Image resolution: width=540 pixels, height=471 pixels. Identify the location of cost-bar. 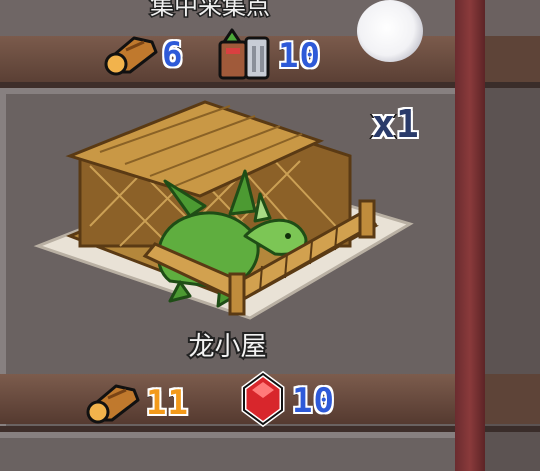
(227, 399).